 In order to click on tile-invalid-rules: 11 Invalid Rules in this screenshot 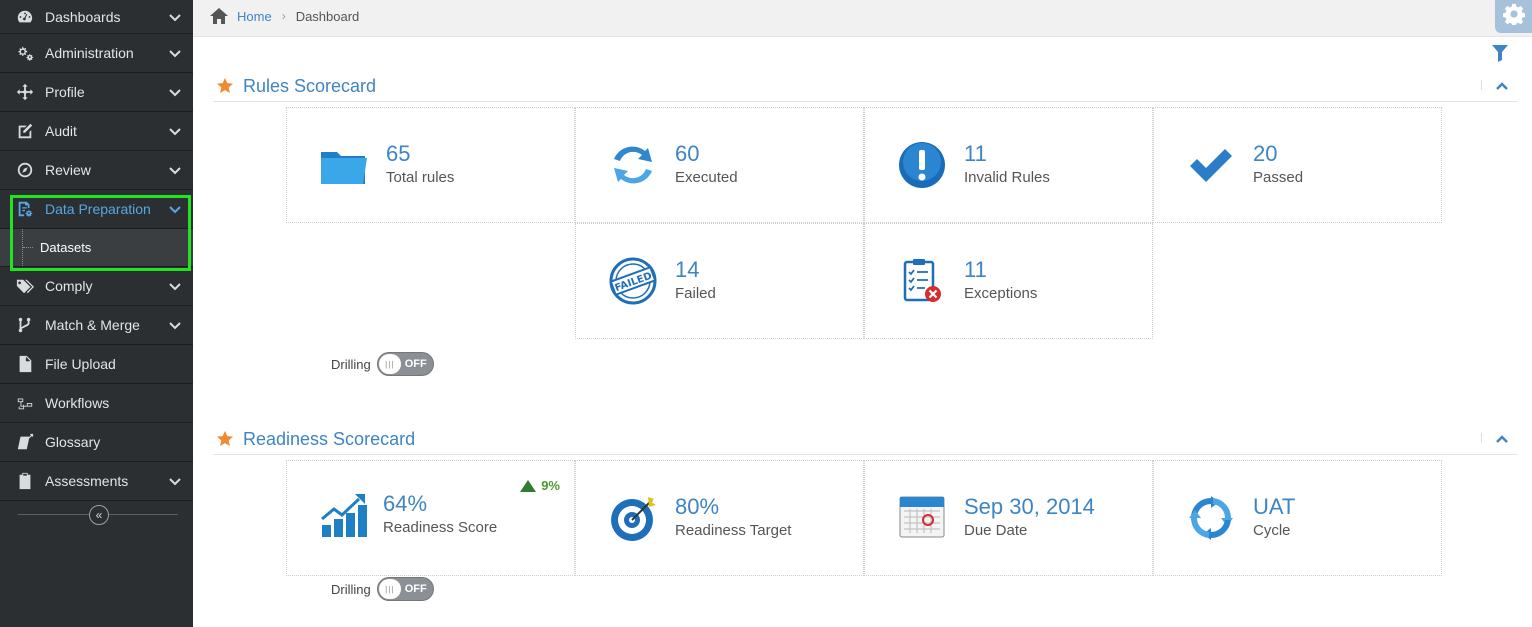, I will do `click(1008, 165)`.